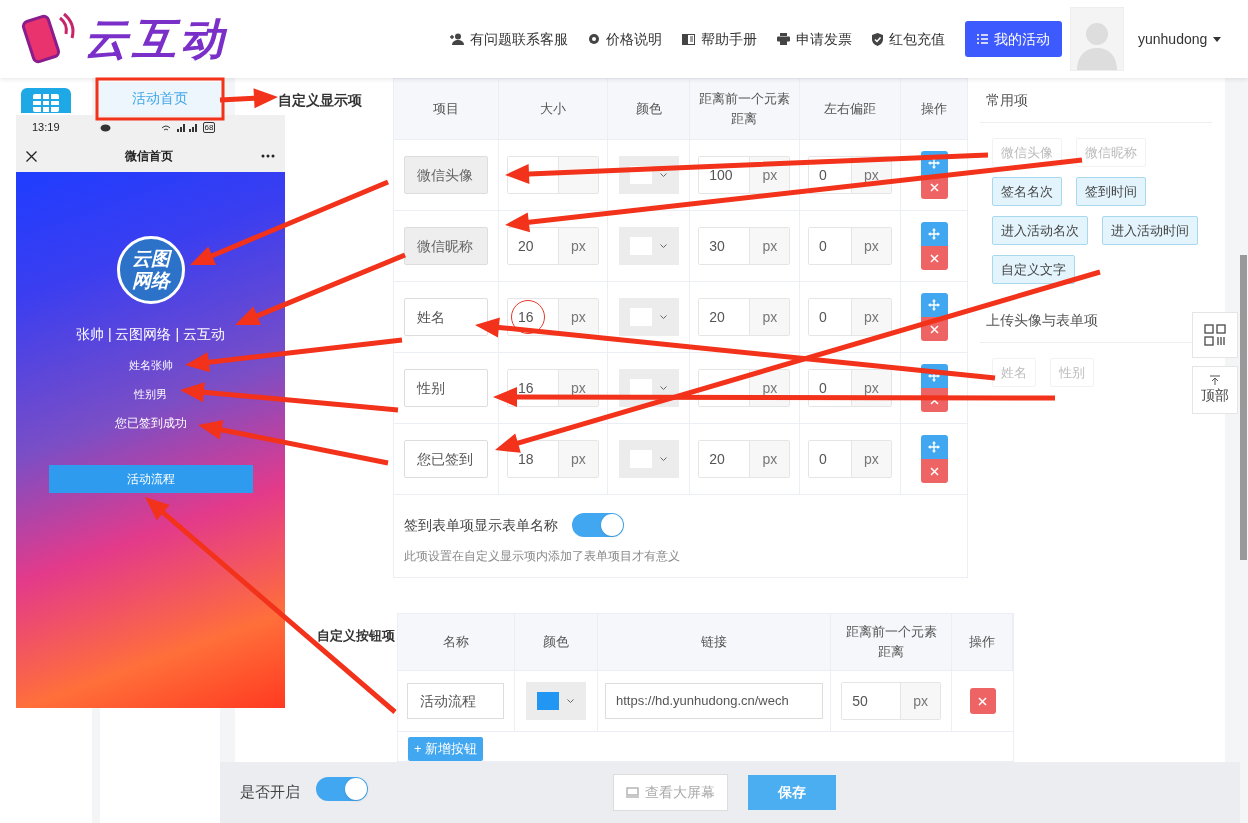  What do you see at coordinates (814, 39) in the screenshot?
I see `nav-link: 申请发票` at bounding box center [814, 39].